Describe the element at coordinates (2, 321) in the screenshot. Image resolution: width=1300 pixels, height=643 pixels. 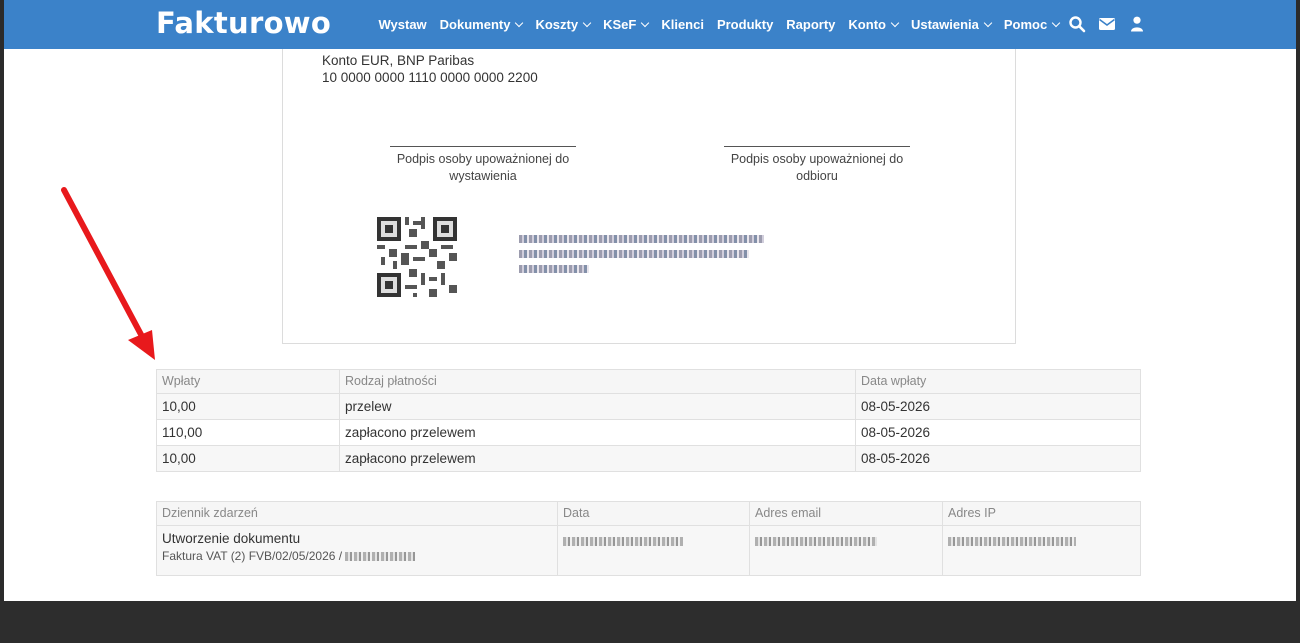
I see `window-edge-left` at that location.